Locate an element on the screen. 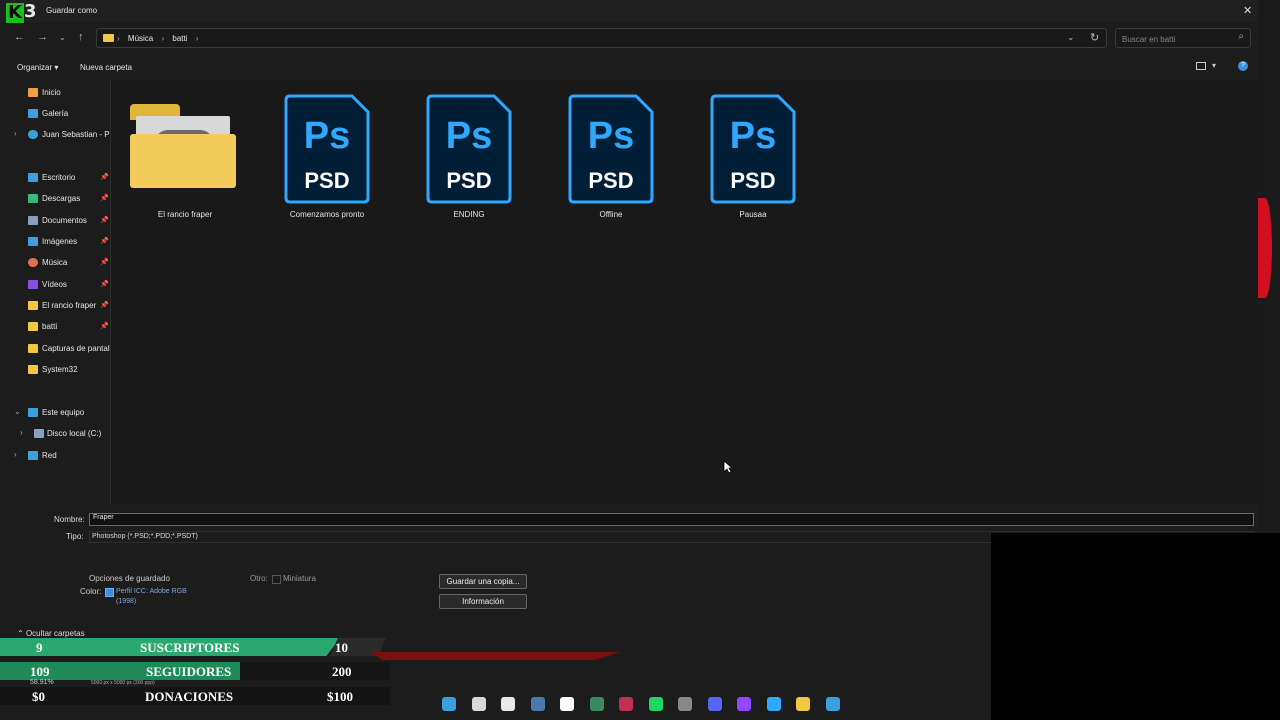 Image resolution: width=1280 pixels, height=720 pixels. capture-app-icon is located at coordinates (478, 704).